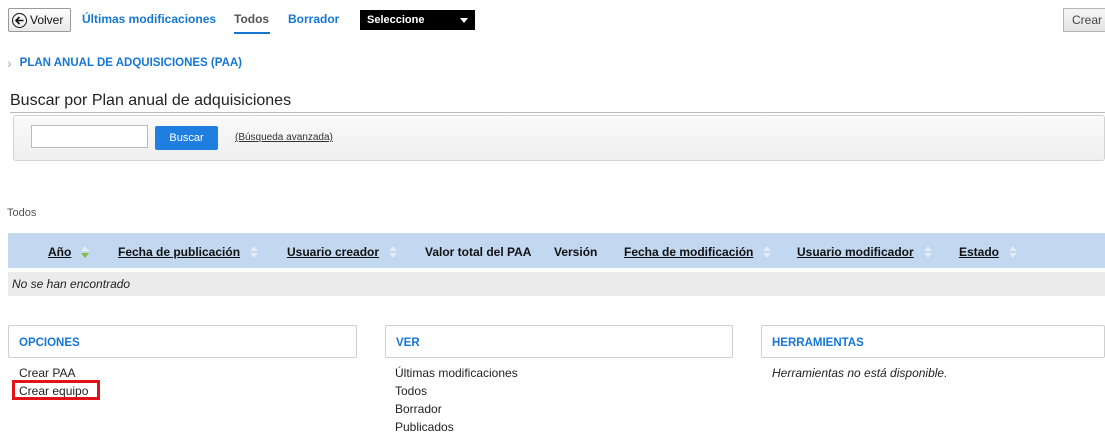 This screenshot has height=433, width=1105. I want to click on panel-title: VER, so click(408, 343).